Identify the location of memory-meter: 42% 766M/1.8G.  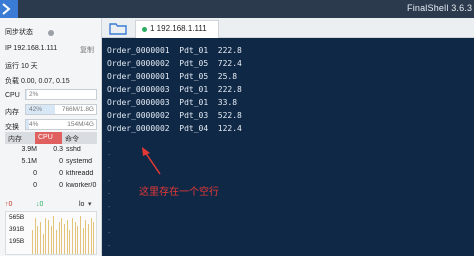
(61, 109).